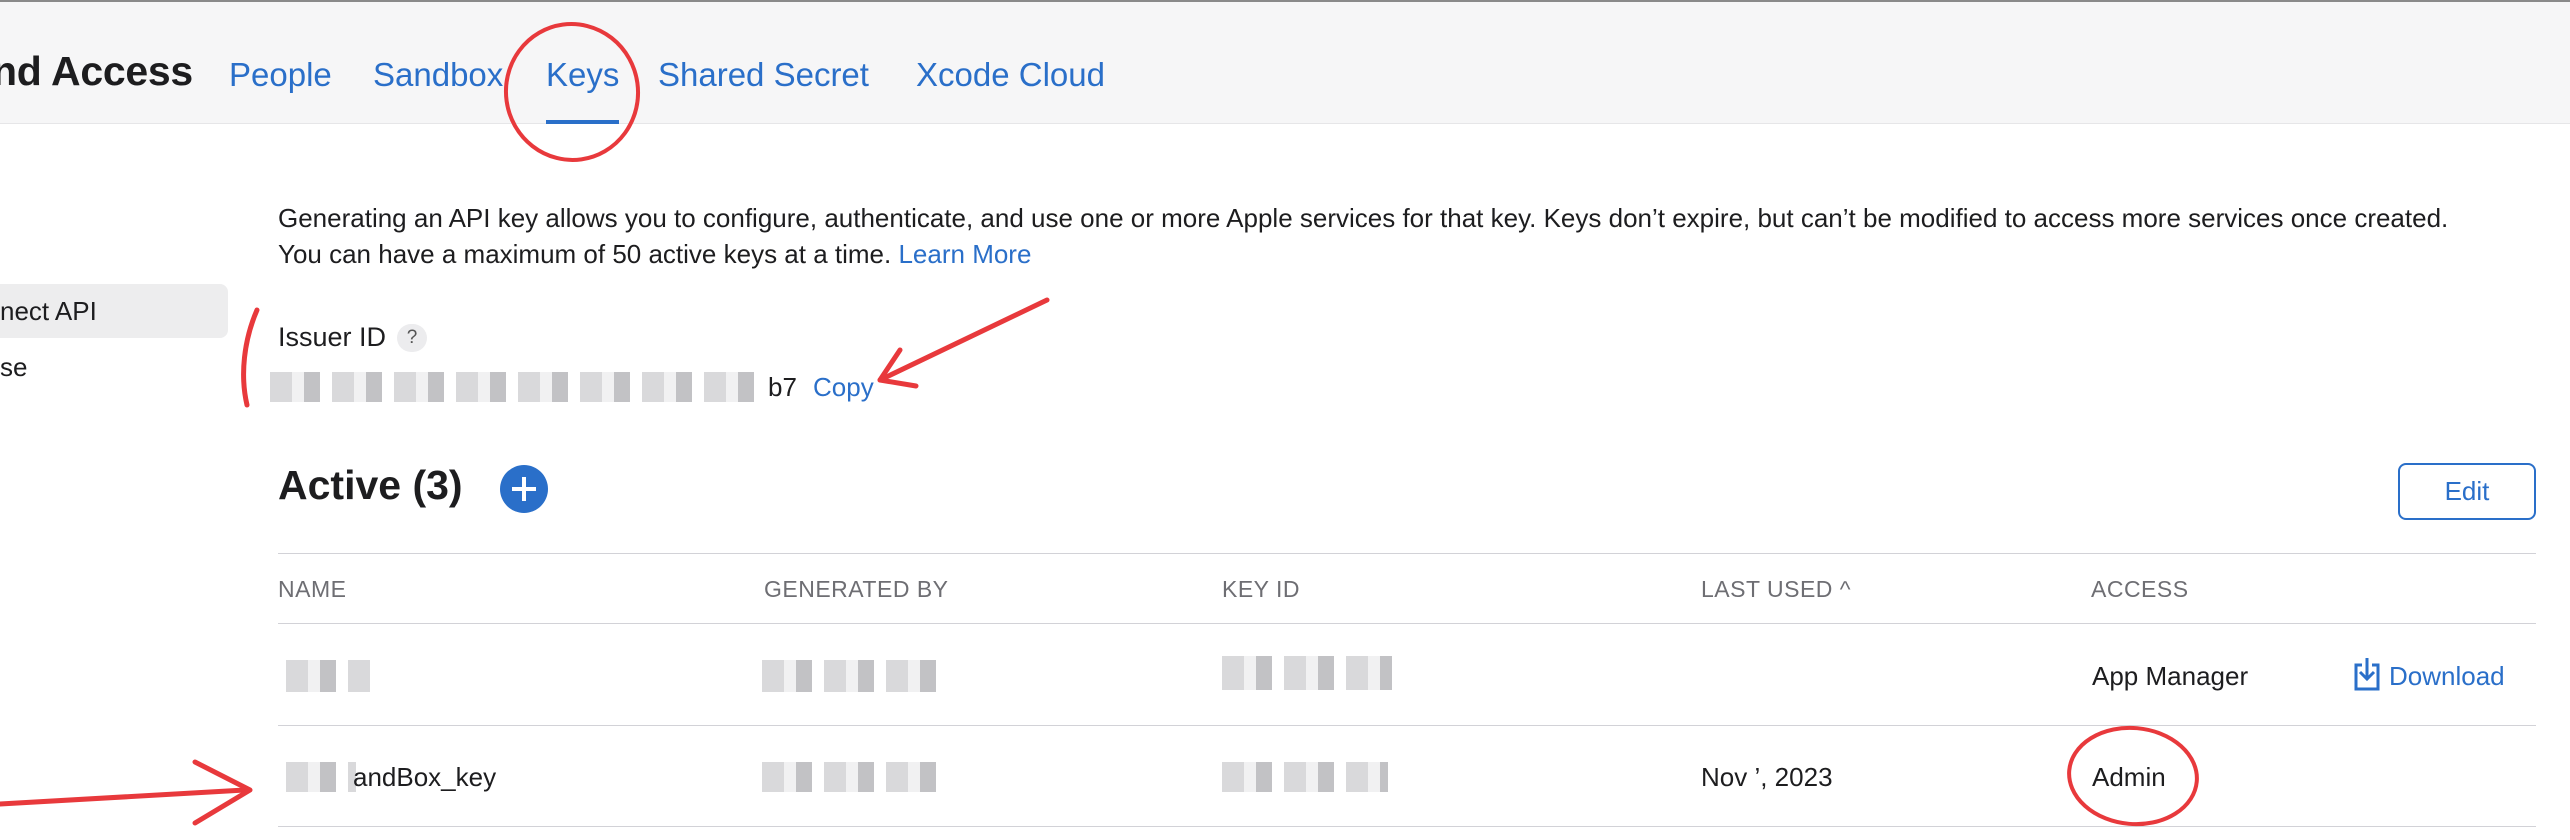 The width and height of the screenshot is (2570, 840). Describe the element at coordinates (2367, 674) in the screenshot. I see `download-icon` at that location.